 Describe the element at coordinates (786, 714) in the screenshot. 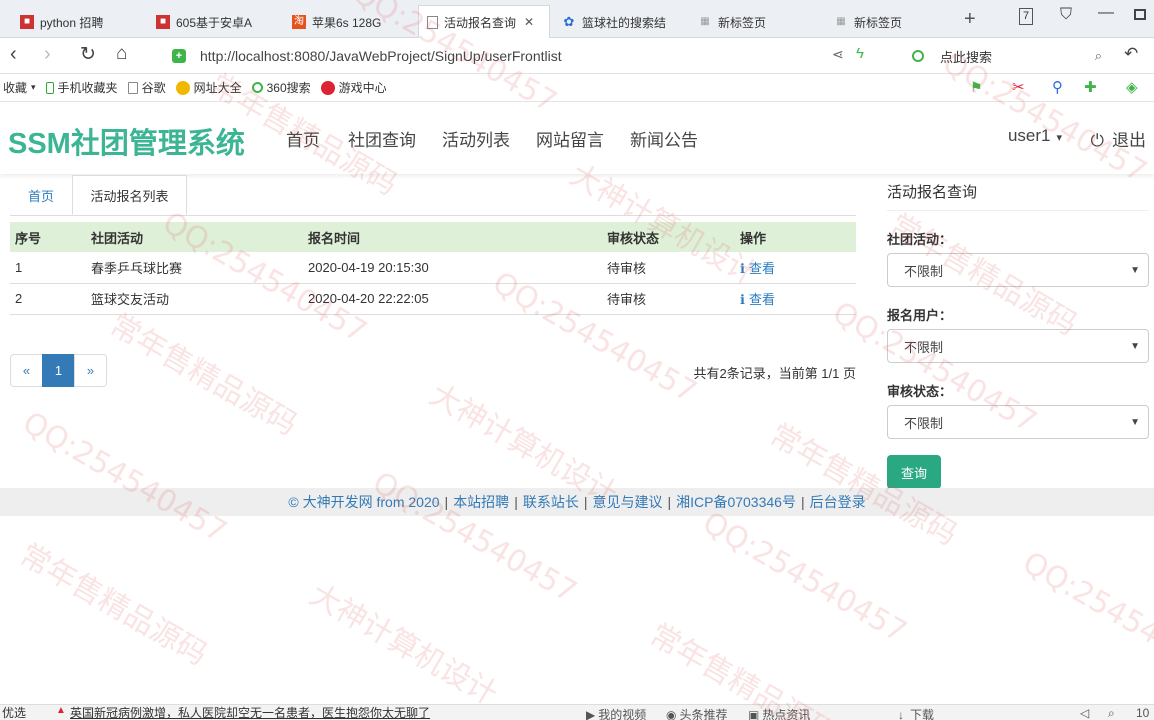

I see `status-label: 热点资讯` at that location.